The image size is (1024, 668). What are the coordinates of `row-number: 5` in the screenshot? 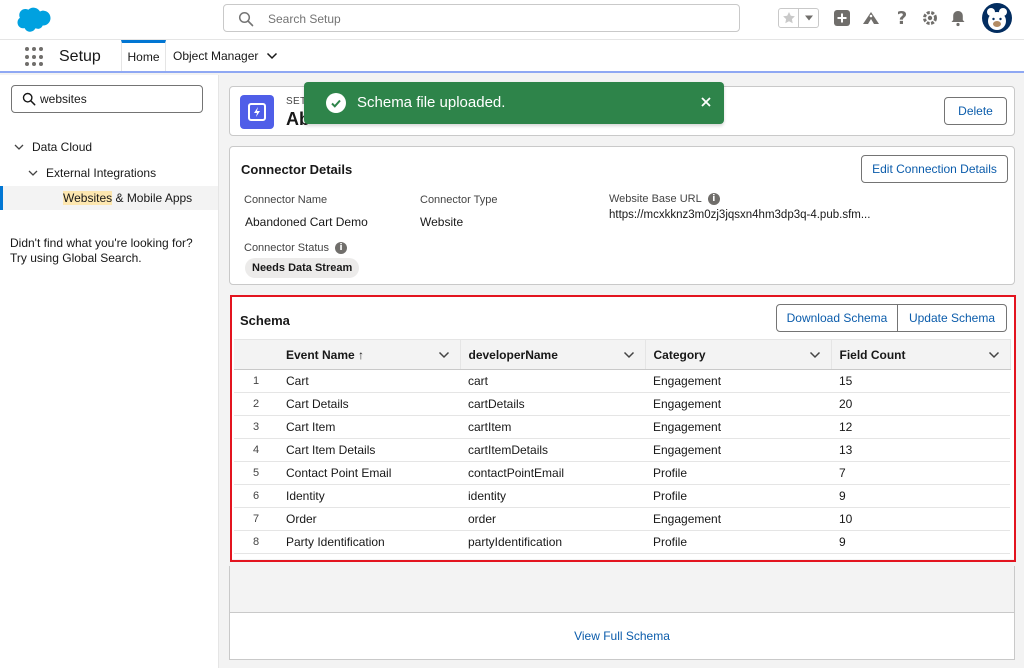 It's located at (256, 473).